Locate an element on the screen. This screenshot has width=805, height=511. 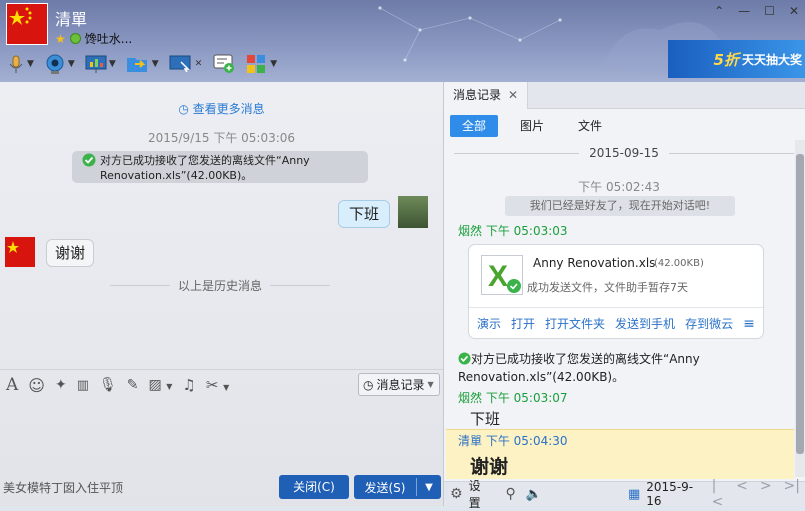
message-timestamp: 2015/9/15 下午 05:03:06 is located at coordinates (221, 138).